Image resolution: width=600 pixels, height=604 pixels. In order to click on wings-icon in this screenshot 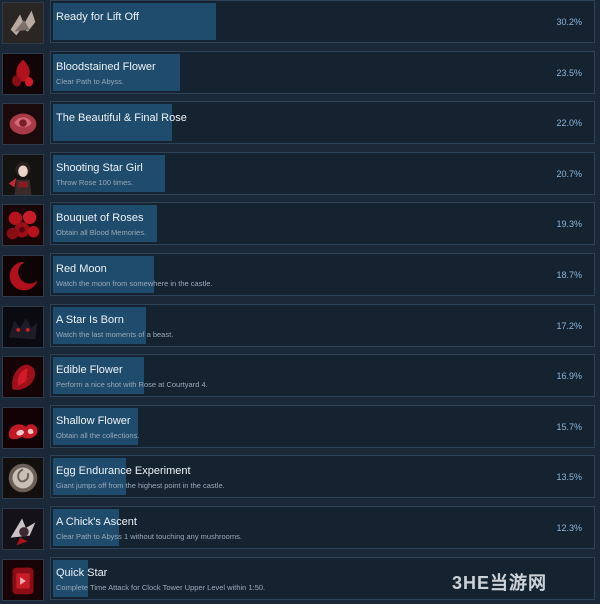, I will do `click(23, 23)`.